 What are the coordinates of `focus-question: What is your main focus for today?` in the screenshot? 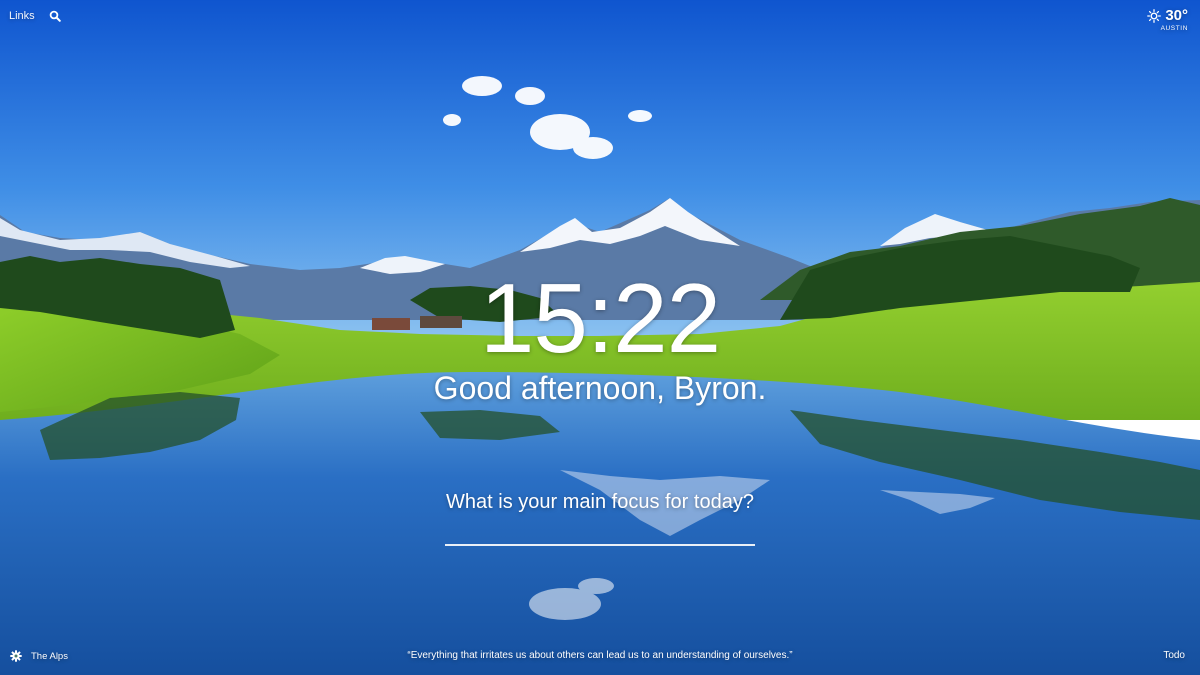 It's located at (600, 502).